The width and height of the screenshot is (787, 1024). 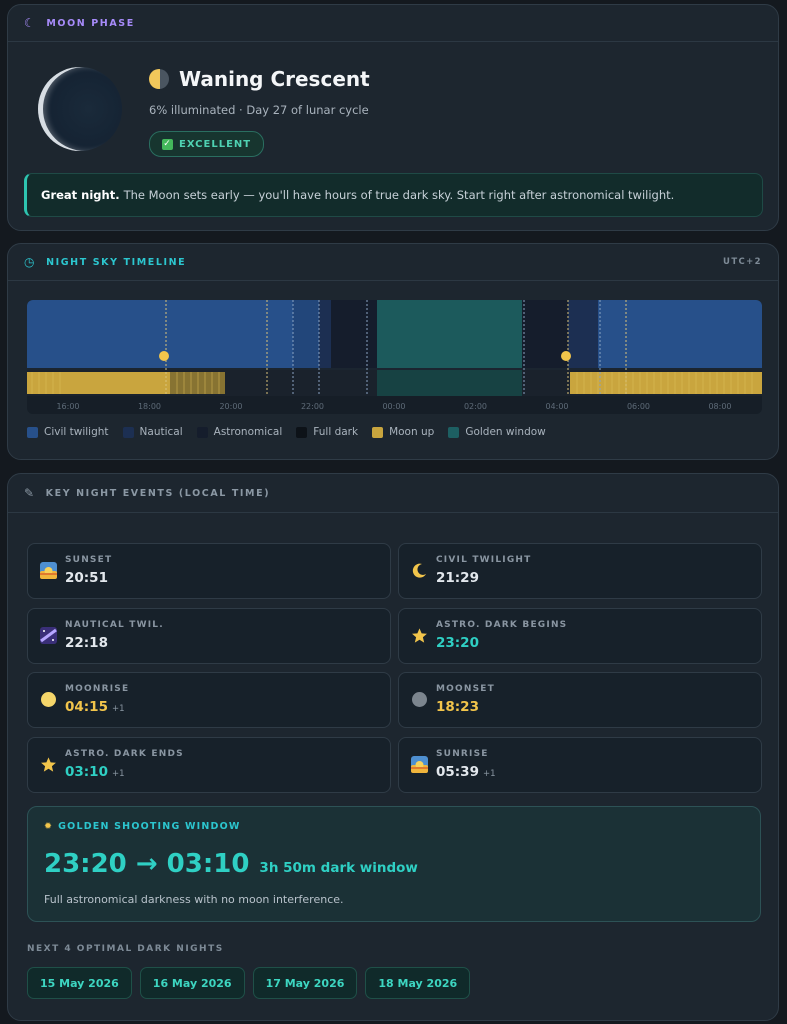 I want to click on nautical-band-morning, so click(x=583, y=334).